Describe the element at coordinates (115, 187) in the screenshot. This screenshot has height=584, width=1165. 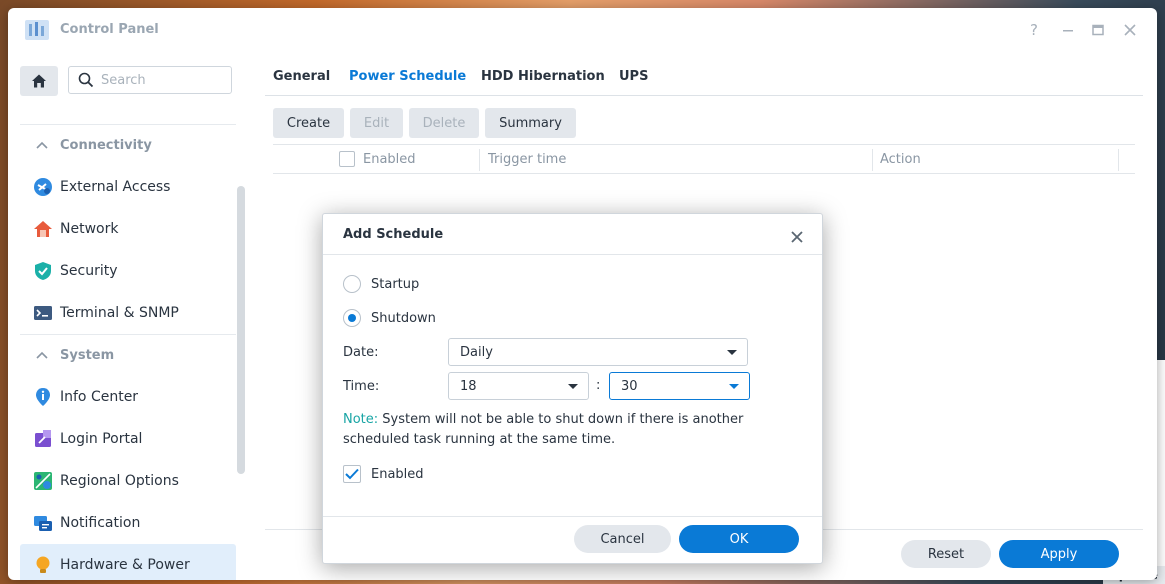
I see `sidebar-item-label: External Access` at that location.